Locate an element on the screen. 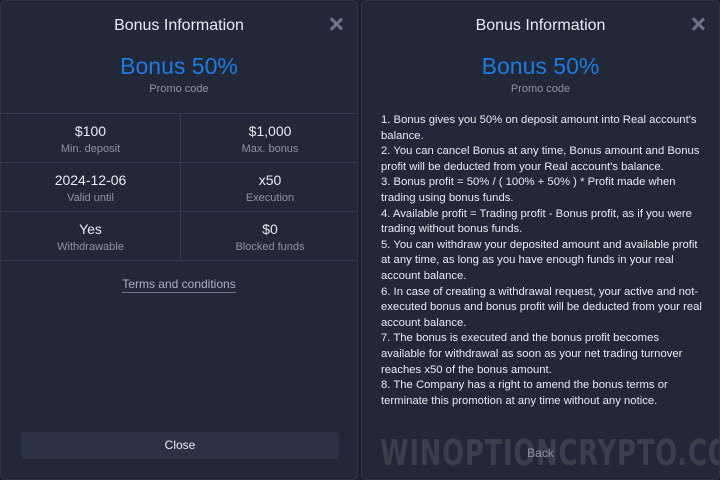 This screenshot has height=480, width=720. execution-label: Execution is located at coordinates (270, 198).